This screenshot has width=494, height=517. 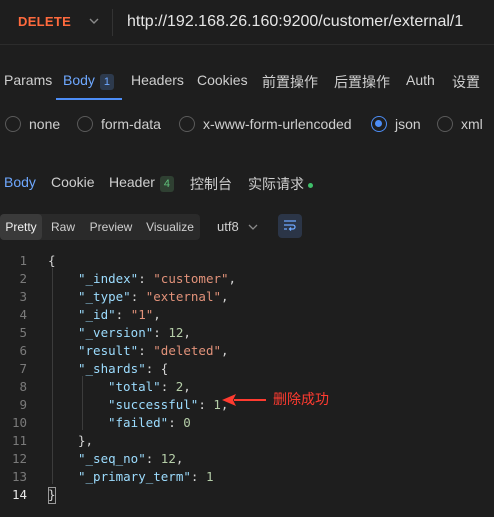 What do you see at coordinates (131, 124) in the screenshot?
I see `radio-label: form-data` at bounding box center [131, 124].